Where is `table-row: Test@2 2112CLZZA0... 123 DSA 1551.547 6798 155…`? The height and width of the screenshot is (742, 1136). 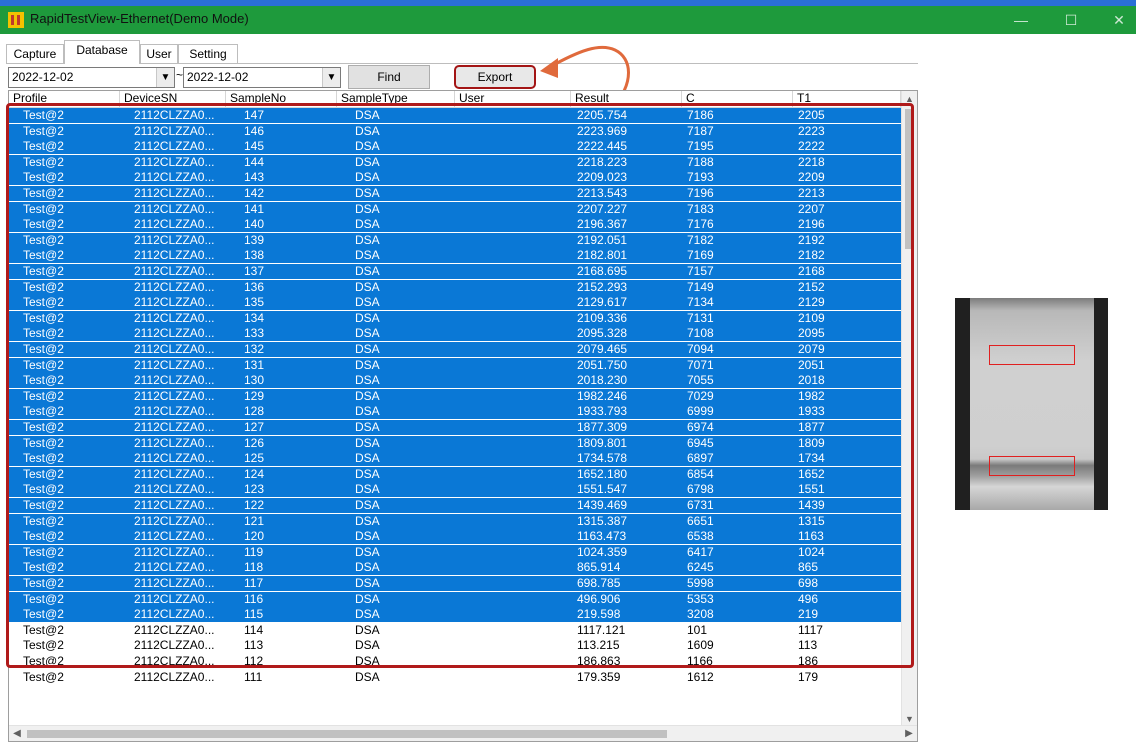
table-row: Test@2 2112CLZZA0... 123 DSA 1551.547 6798 155… is located at coordinates (455, 490).